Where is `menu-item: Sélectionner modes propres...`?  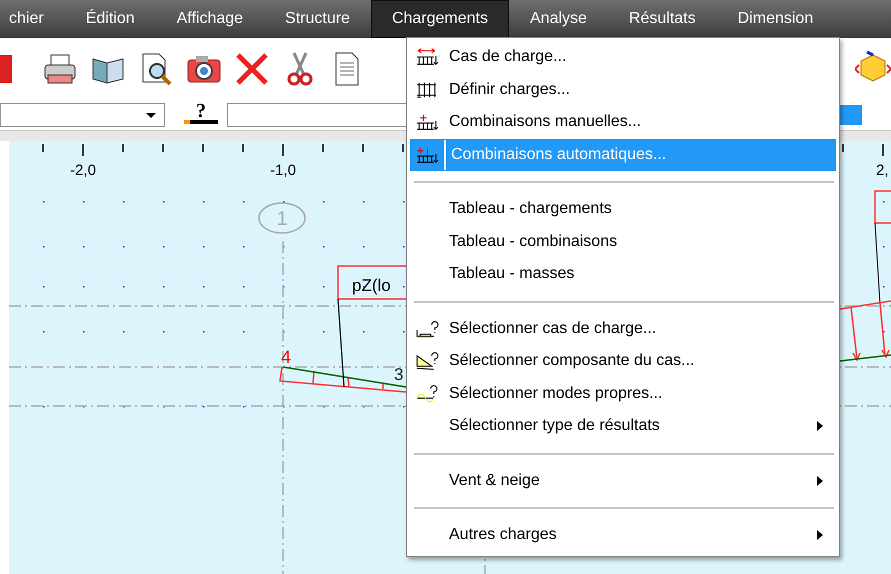
menu-item: Sélectionner modes propres... is located at coordinates (623, 394).